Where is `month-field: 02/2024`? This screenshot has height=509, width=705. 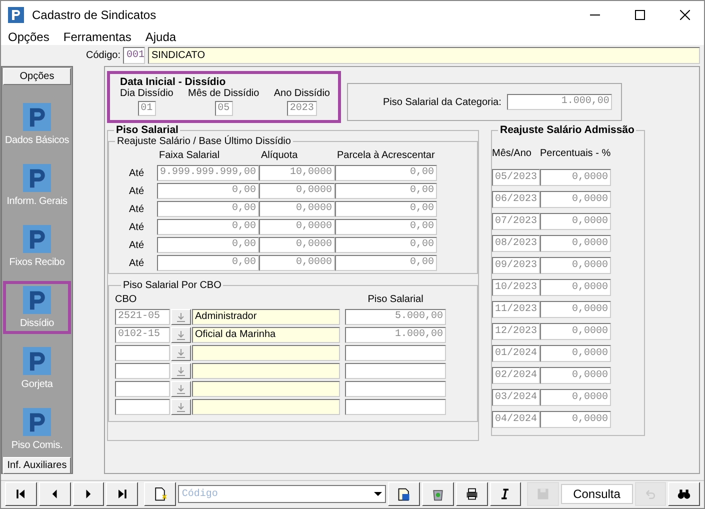
month-field: 02/2024 is located at coordinates (516, 375).